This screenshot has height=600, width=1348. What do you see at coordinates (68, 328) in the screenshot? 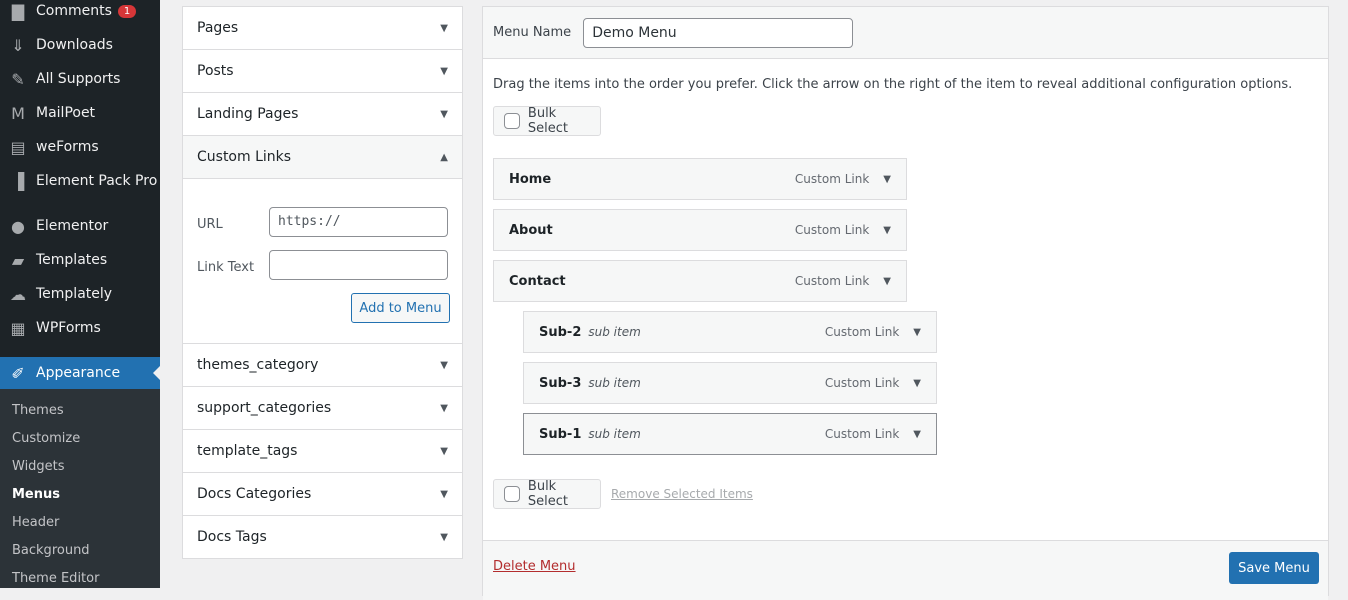
I see `sidebar-item-label: WPForms` at bounding box center [68, 328].